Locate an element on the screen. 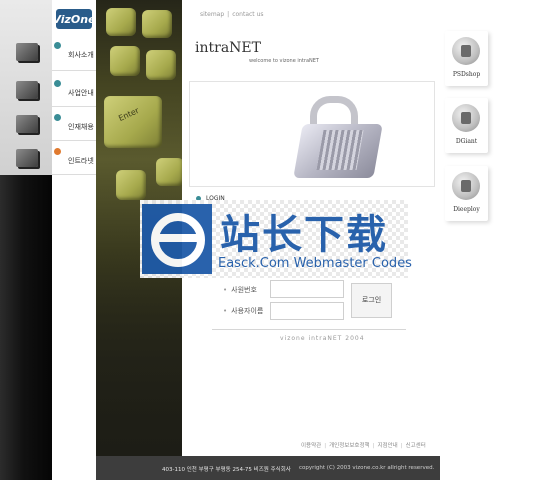  terms-link: 이용약관 is located at coordinates (311, 446).